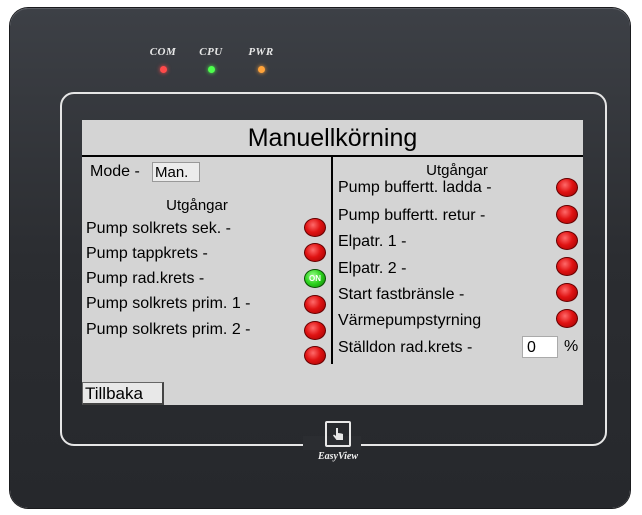 This screenshot has height=515, width=642. What do you see at coordinates (337, 456) in the screenshot?
I see `brand-name: EasyView` at bounding box center [337, 456].